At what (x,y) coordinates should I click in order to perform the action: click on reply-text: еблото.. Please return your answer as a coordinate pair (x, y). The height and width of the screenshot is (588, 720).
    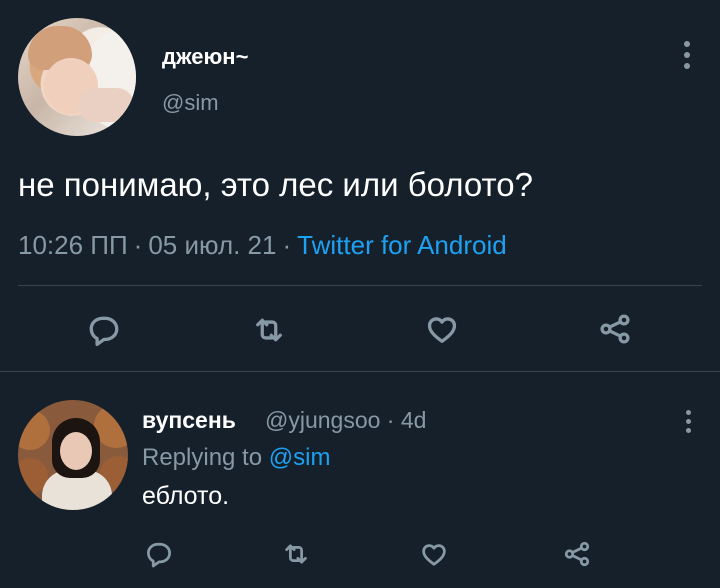
    Looking at the image, I should click on (186, 496).